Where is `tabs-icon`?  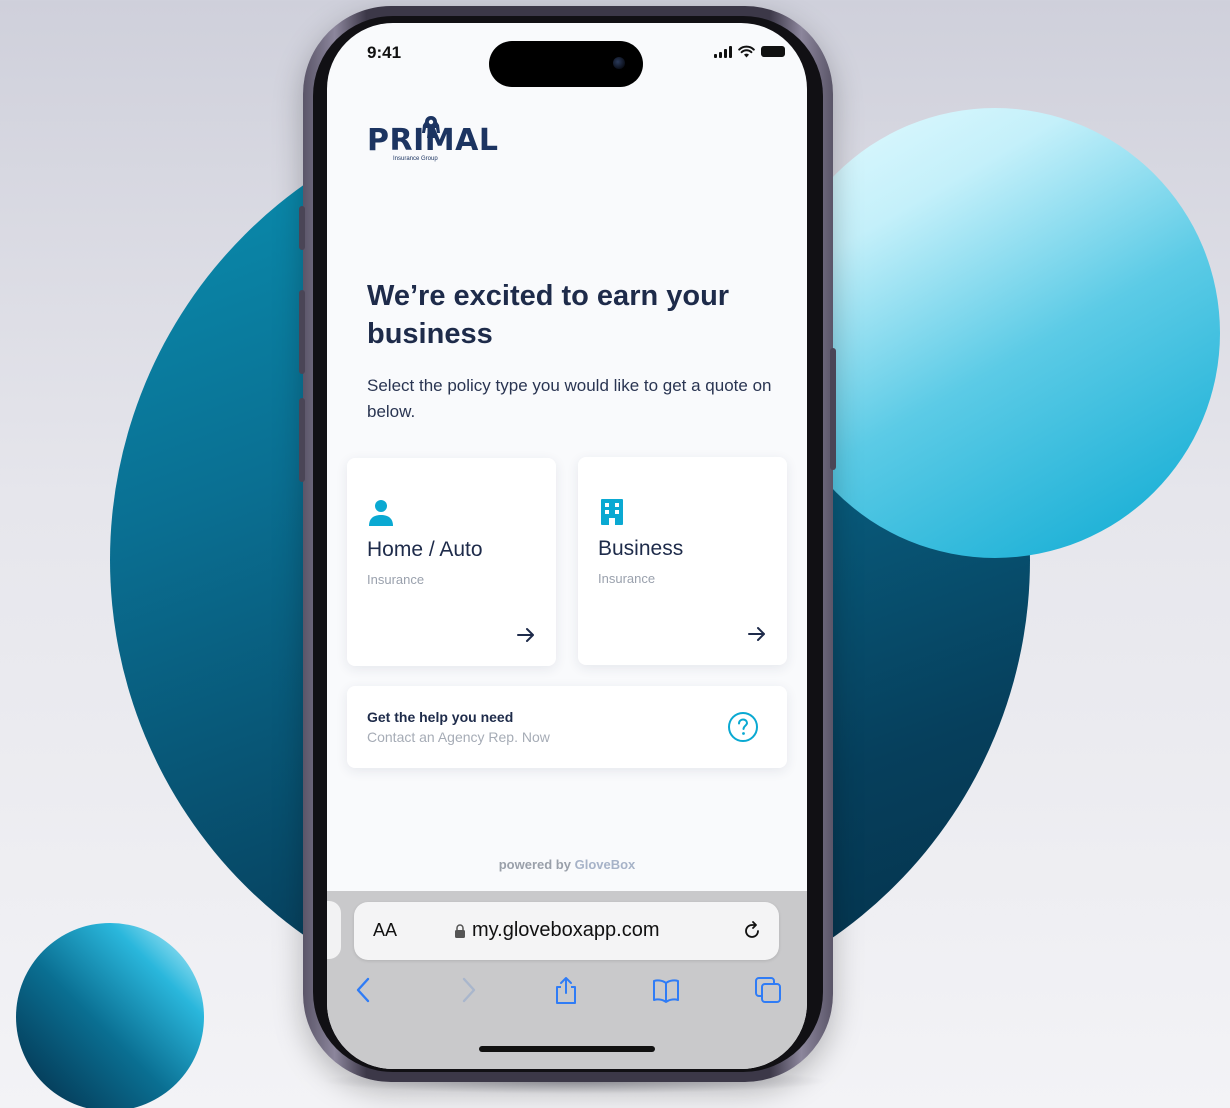 tabs-icon is located at coordinates (768, 990).